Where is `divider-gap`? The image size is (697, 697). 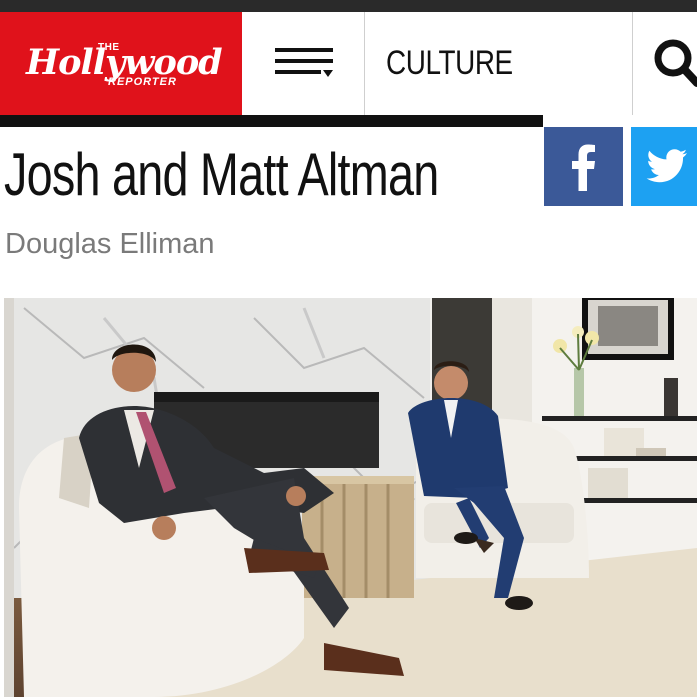 divider-gap is located at coordinates (620, 121).